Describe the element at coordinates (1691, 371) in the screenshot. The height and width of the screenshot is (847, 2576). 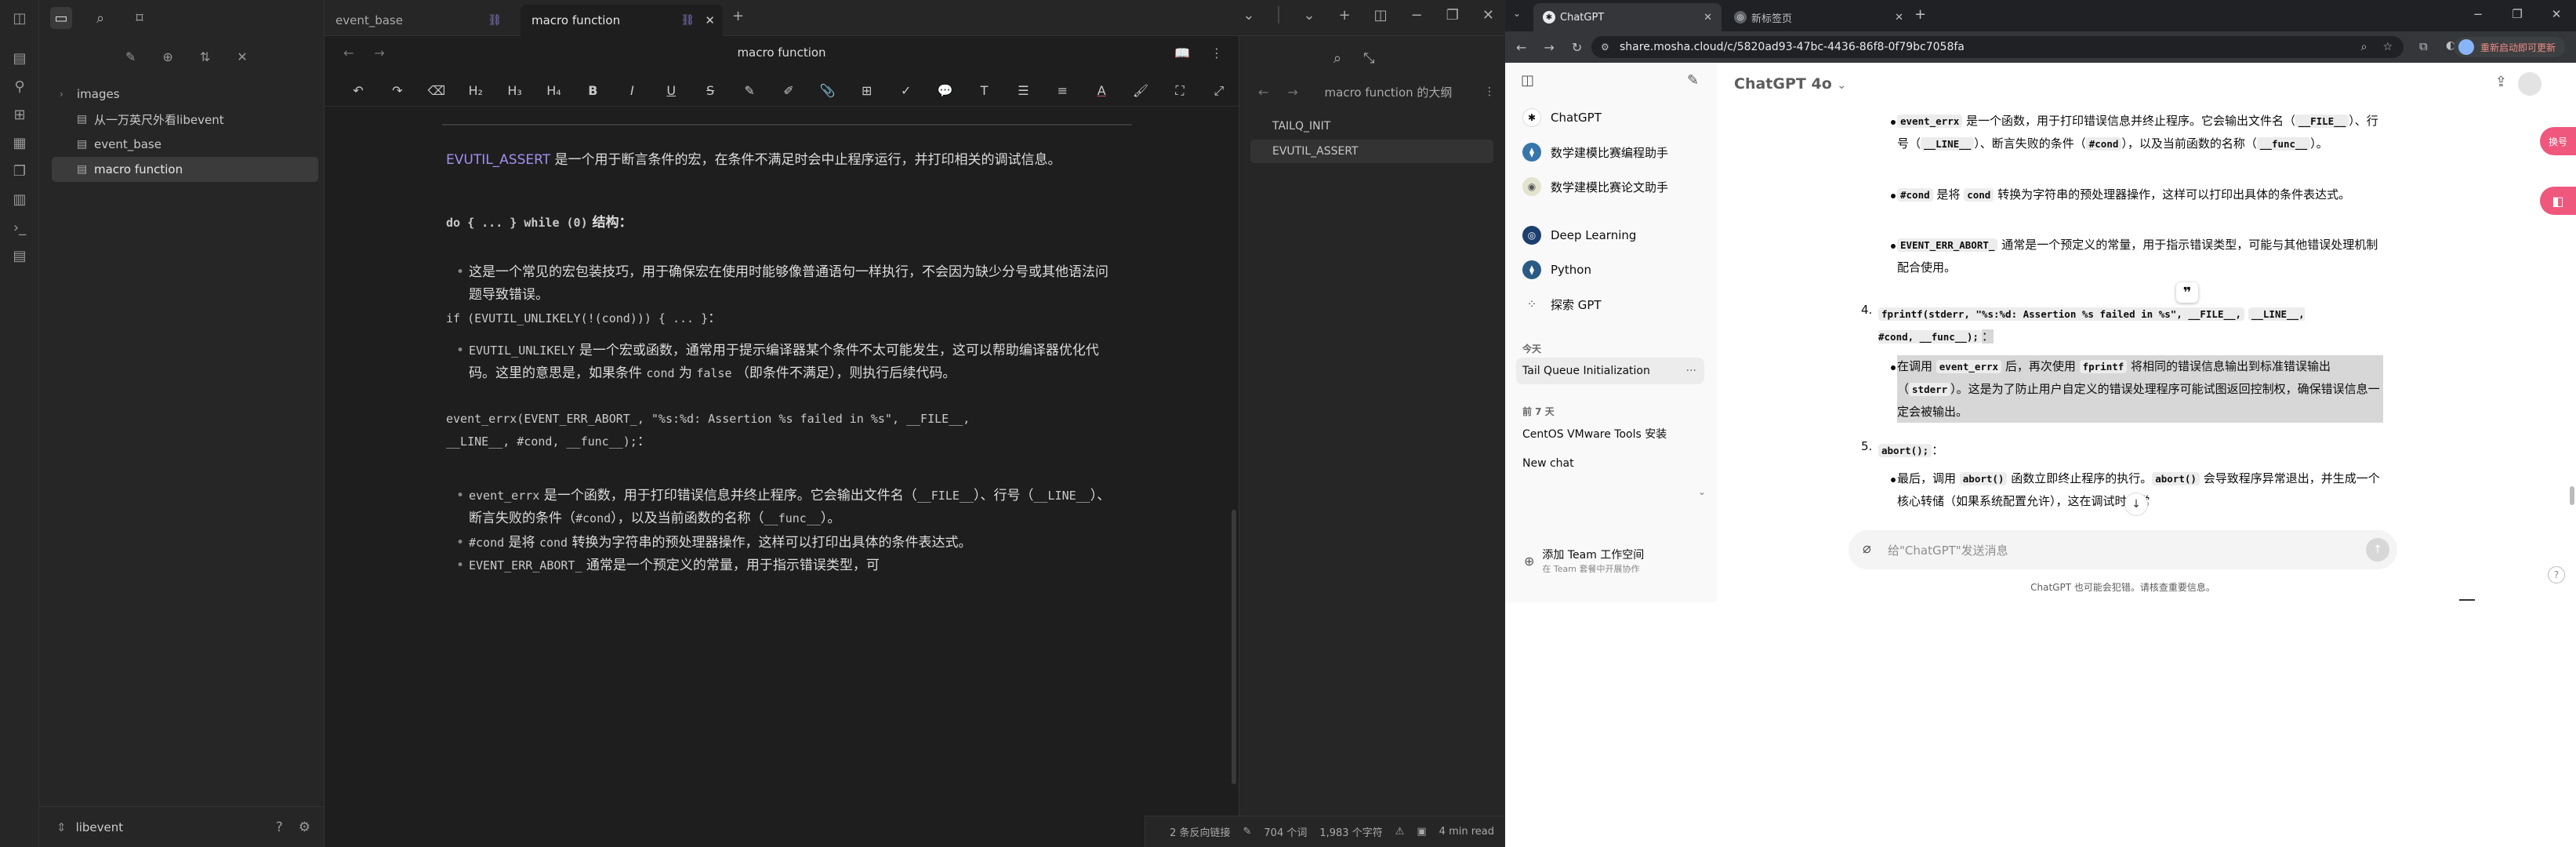
I see `more-options-icon: ···` at that location.